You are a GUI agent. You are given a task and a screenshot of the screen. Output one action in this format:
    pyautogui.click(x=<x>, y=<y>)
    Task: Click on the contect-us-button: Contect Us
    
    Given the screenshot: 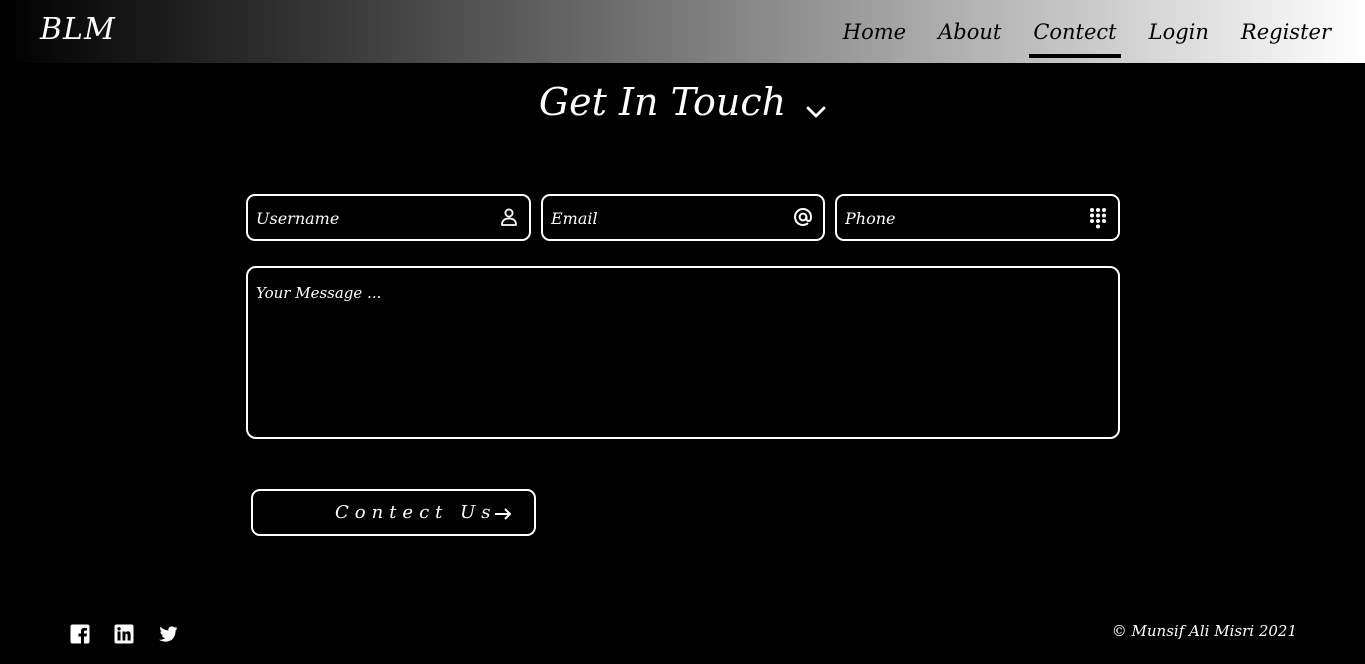 What is the action you would take?
    pyautogui.click(x=393, y=512)
    